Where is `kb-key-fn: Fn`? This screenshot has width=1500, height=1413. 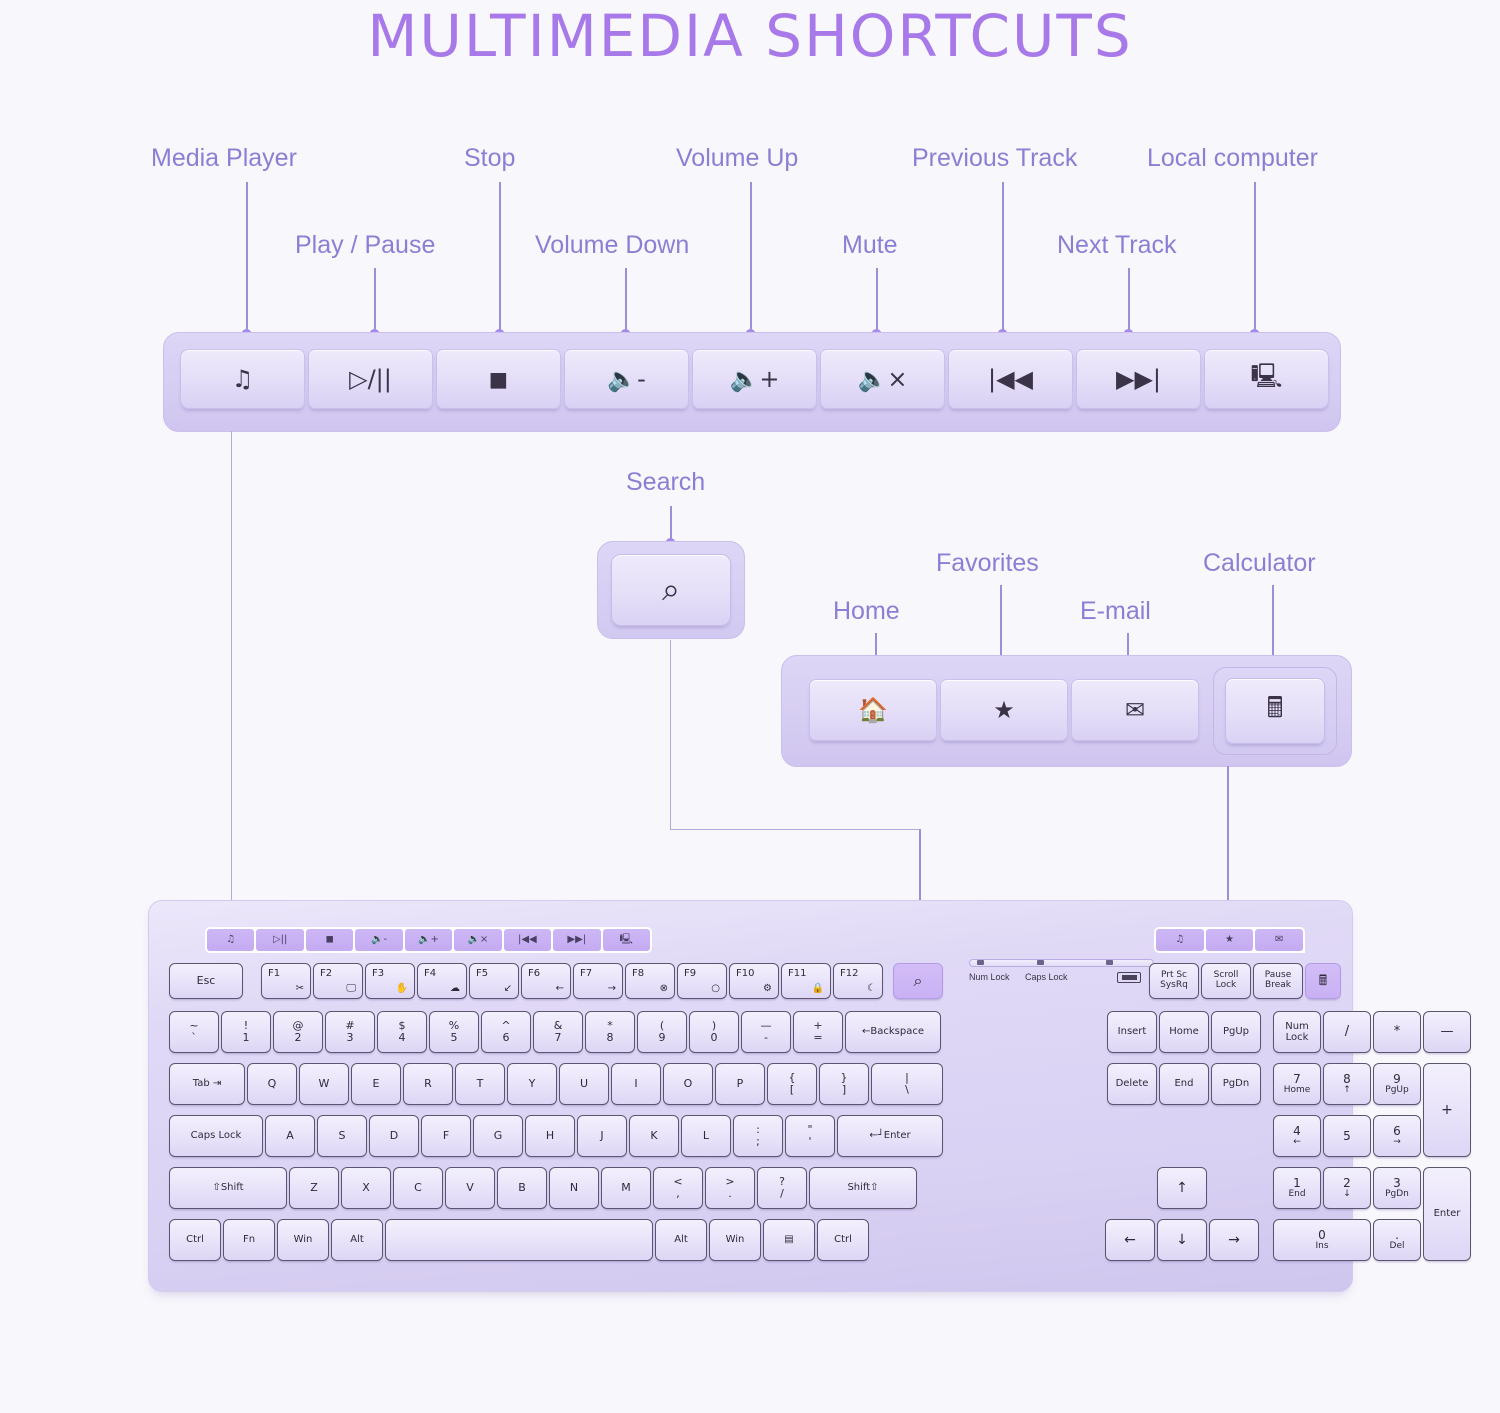 kb-key-fn: Fn is located at coordinates (249, 1240).